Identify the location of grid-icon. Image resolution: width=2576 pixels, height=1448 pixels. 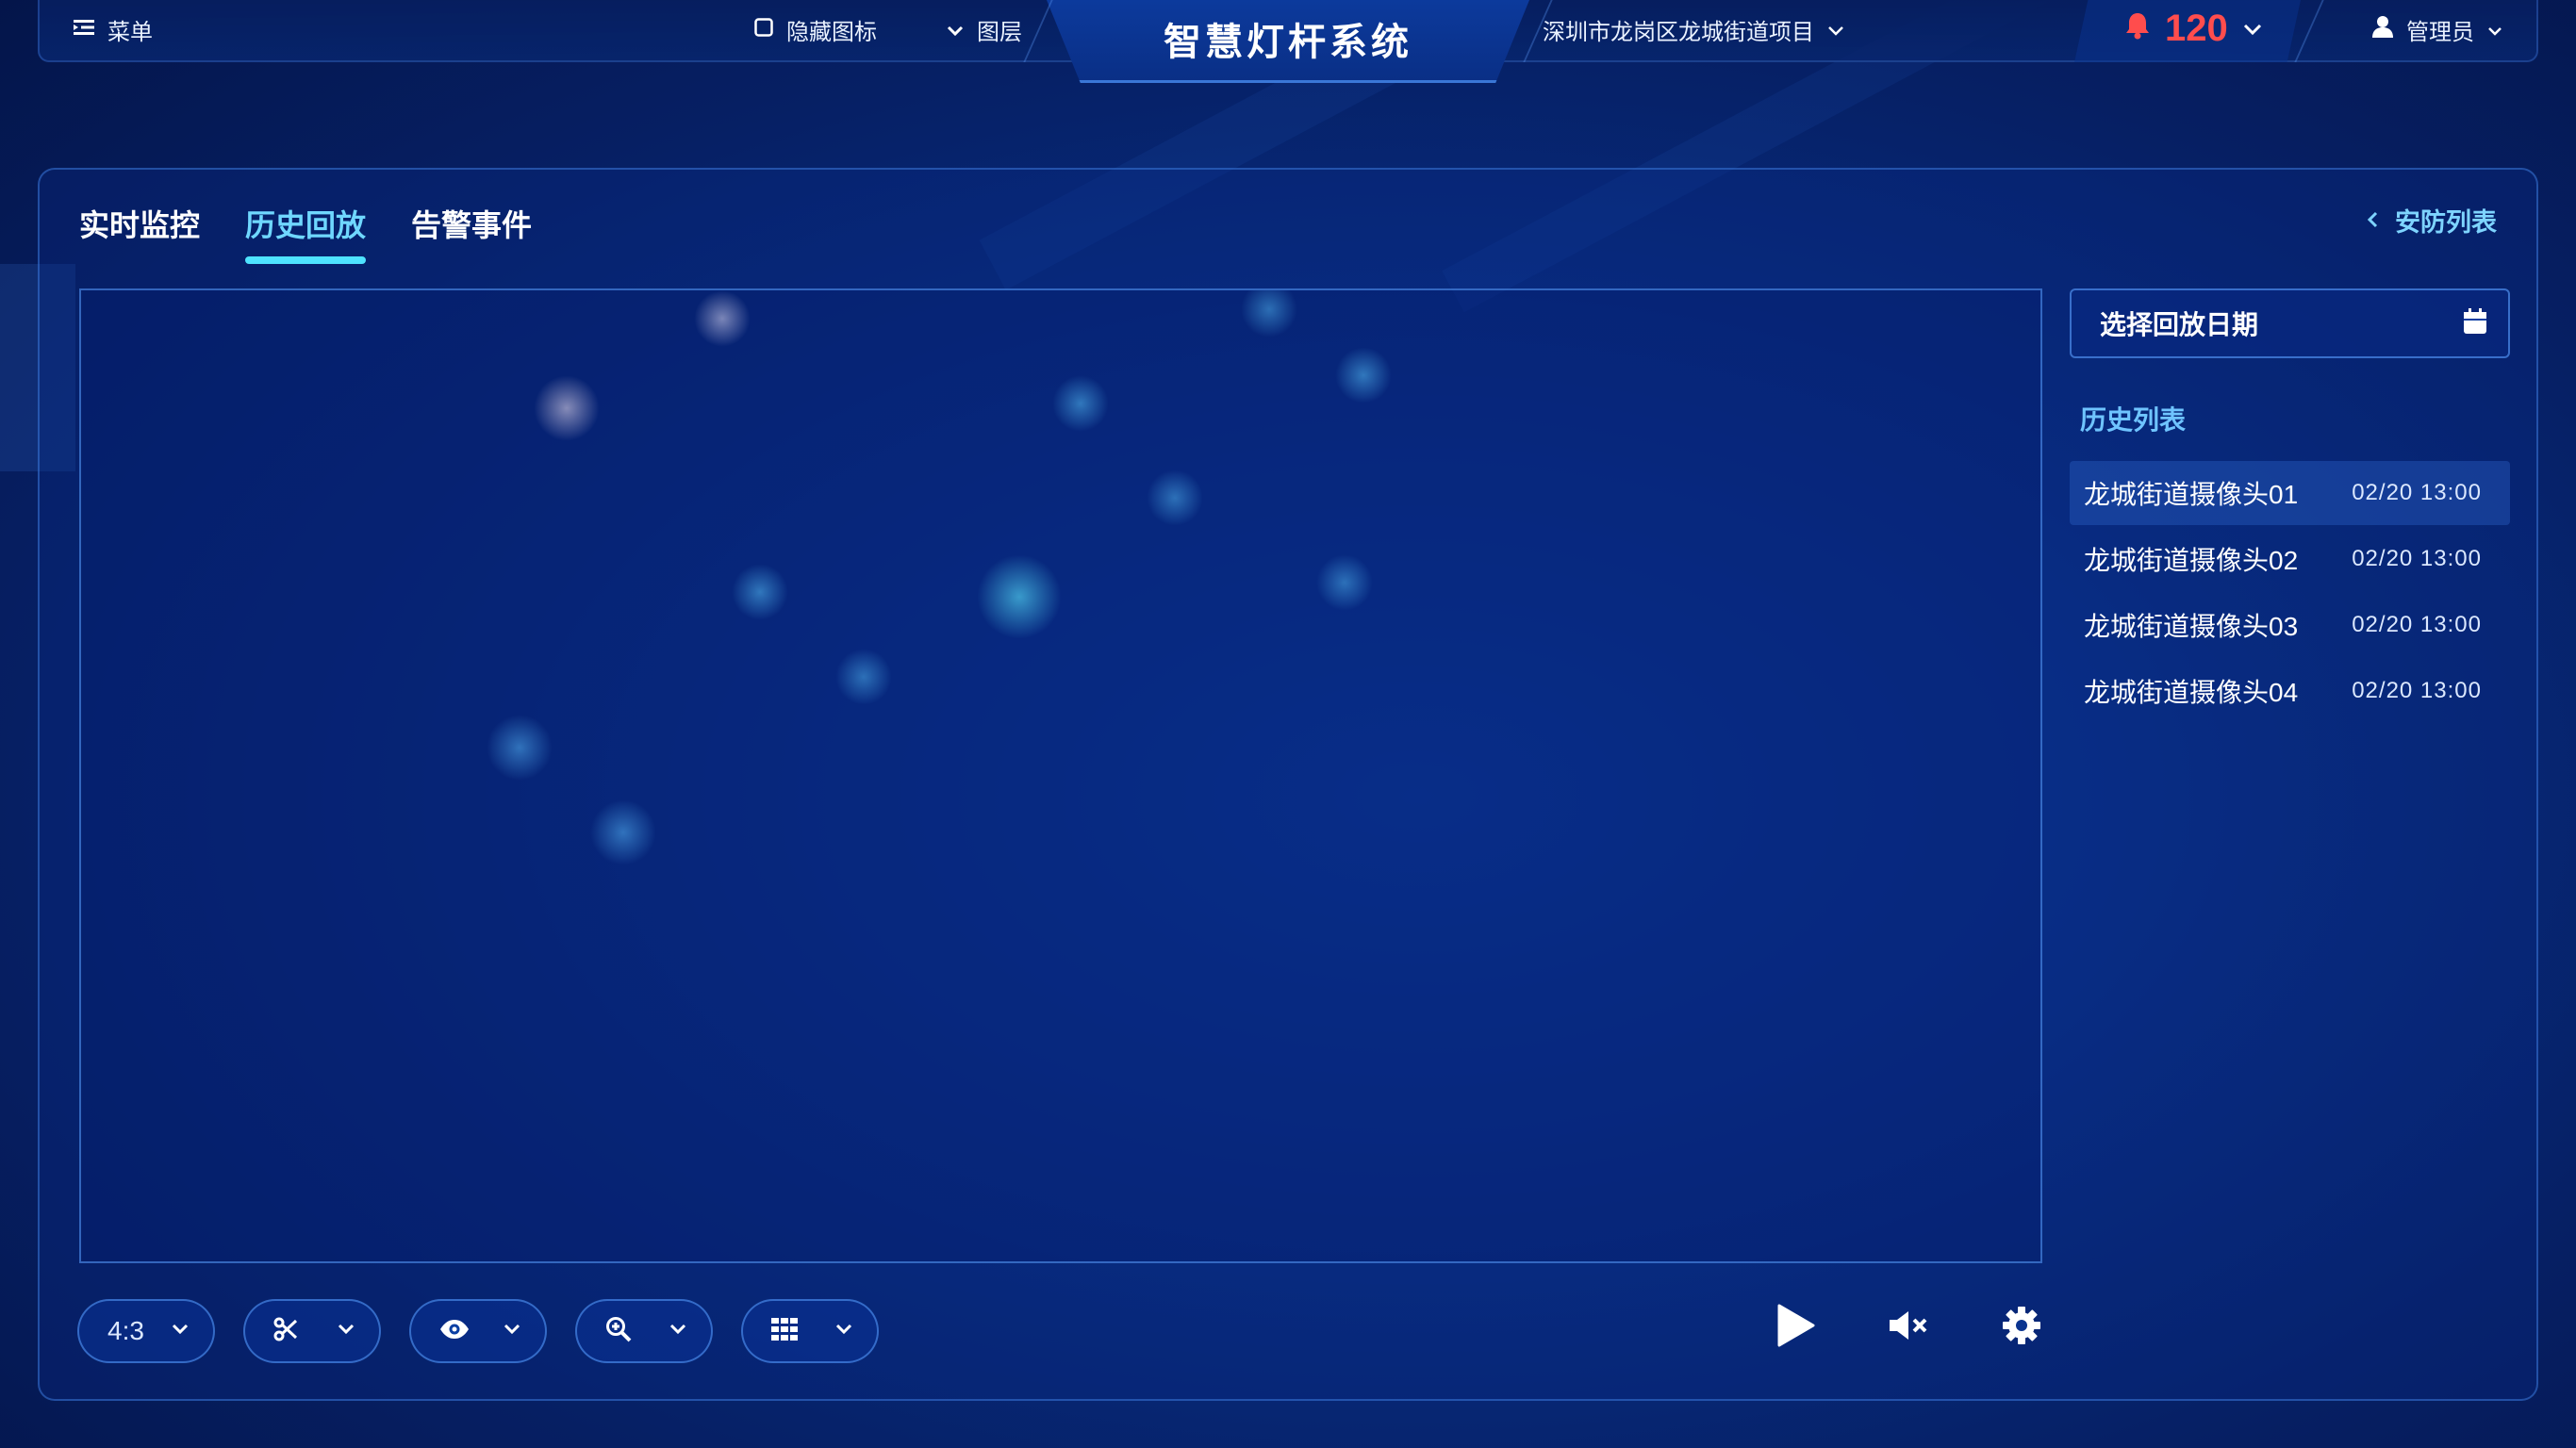
(784, 1331).